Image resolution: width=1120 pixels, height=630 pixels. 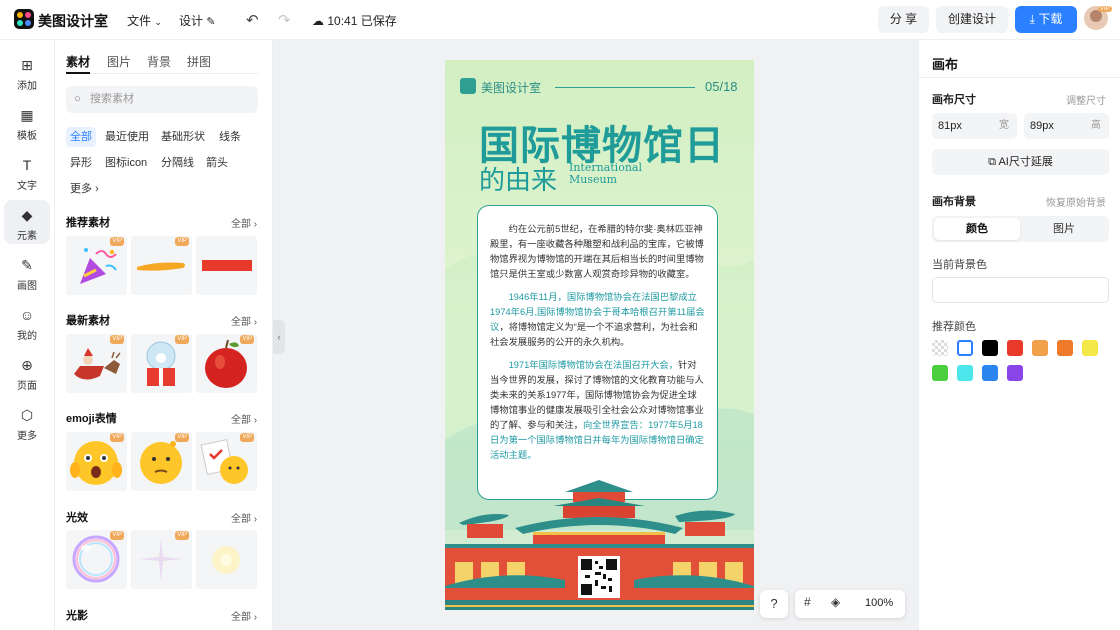 I want to click on help-button: ?, so click(x=774, y=604).